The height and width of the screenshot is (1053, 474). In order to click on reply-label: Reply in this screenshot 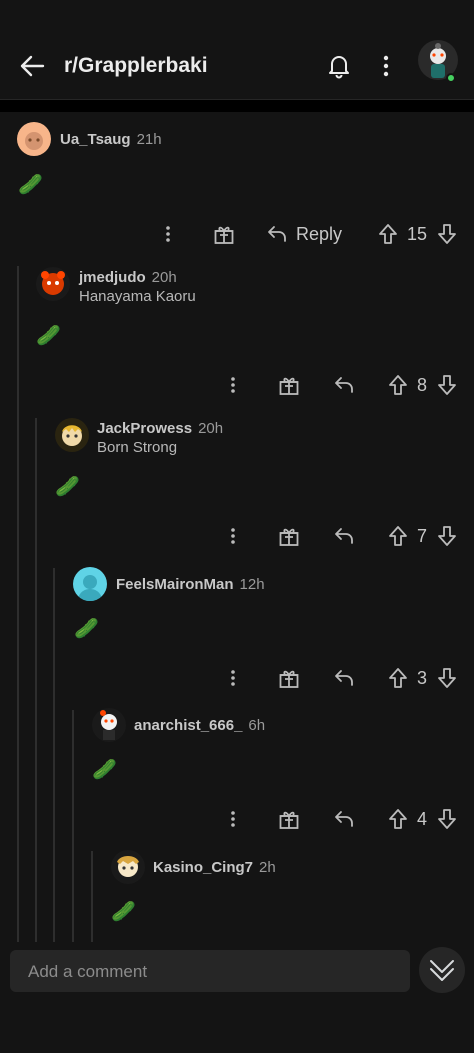, I will do `click(319, 234)`.